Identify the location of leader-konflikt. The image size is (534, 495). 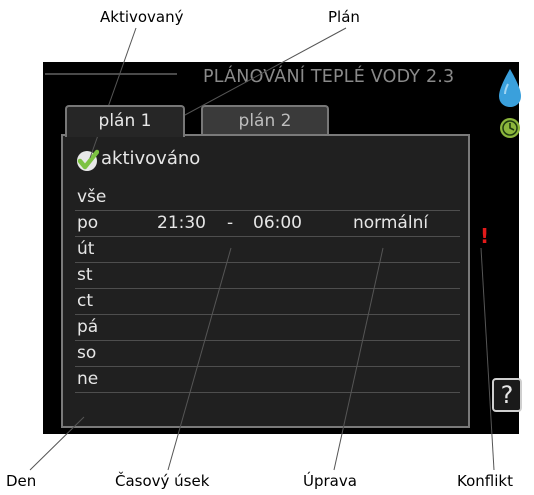
(487, 359).